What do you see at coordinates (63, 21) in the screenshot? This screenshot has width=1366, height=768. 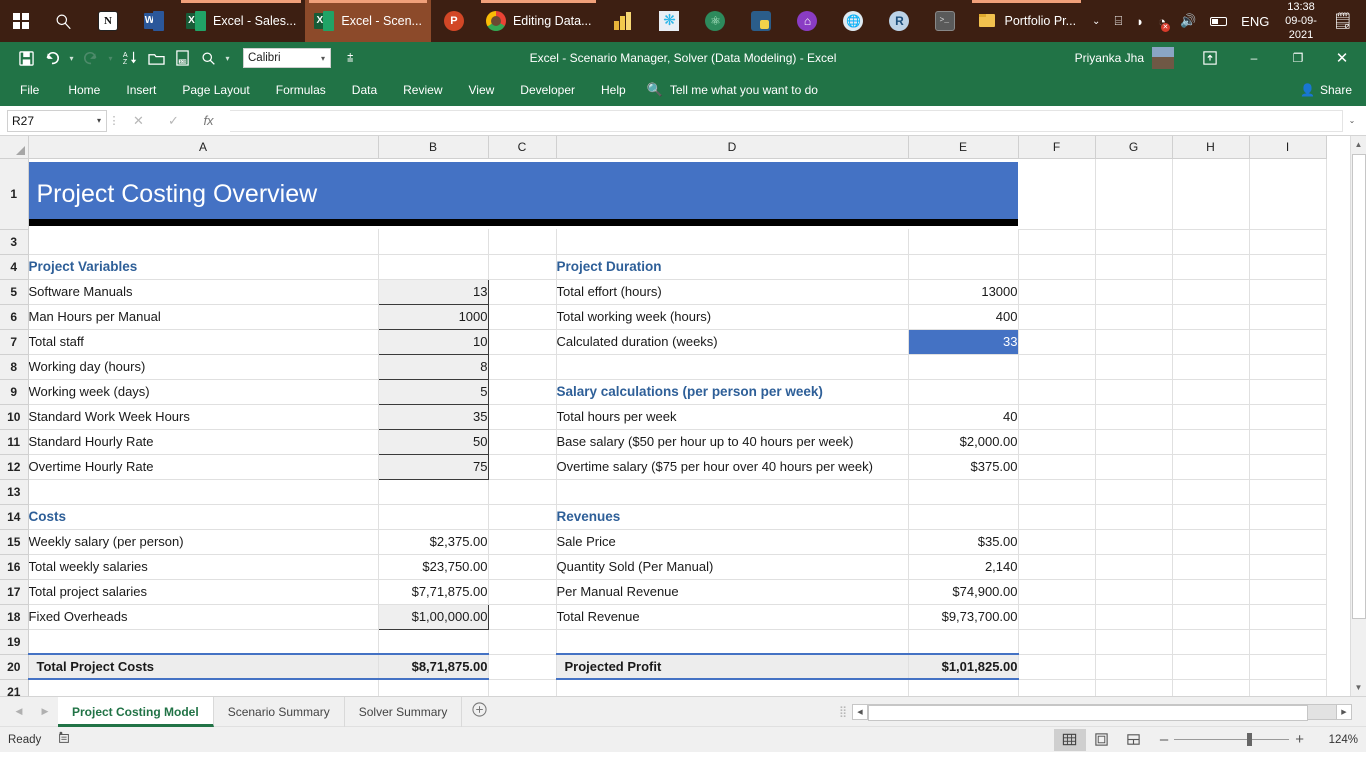 I see `taskbar-search-button` at bounding box center [63, 21].